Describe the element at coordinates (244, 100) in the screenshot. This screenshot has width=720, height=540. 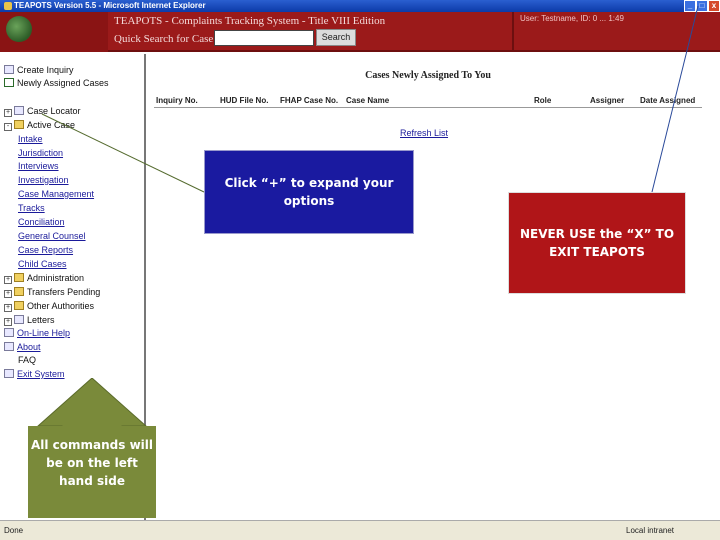
I see `column-header: HUD File No.` at that location.